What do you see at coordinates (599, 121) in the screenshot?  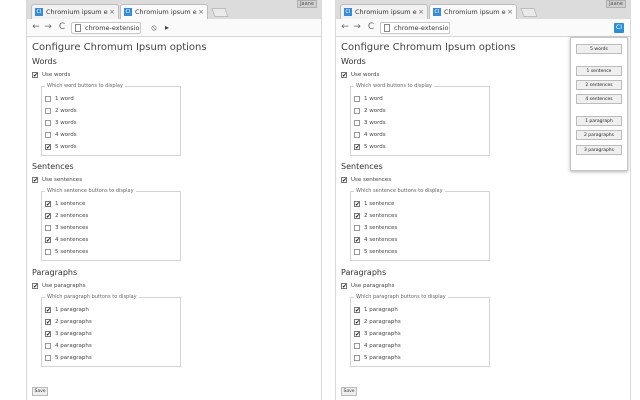 I see `insert-1-paragraph-button: 1 paragraph` at bounding box center [599, 121].